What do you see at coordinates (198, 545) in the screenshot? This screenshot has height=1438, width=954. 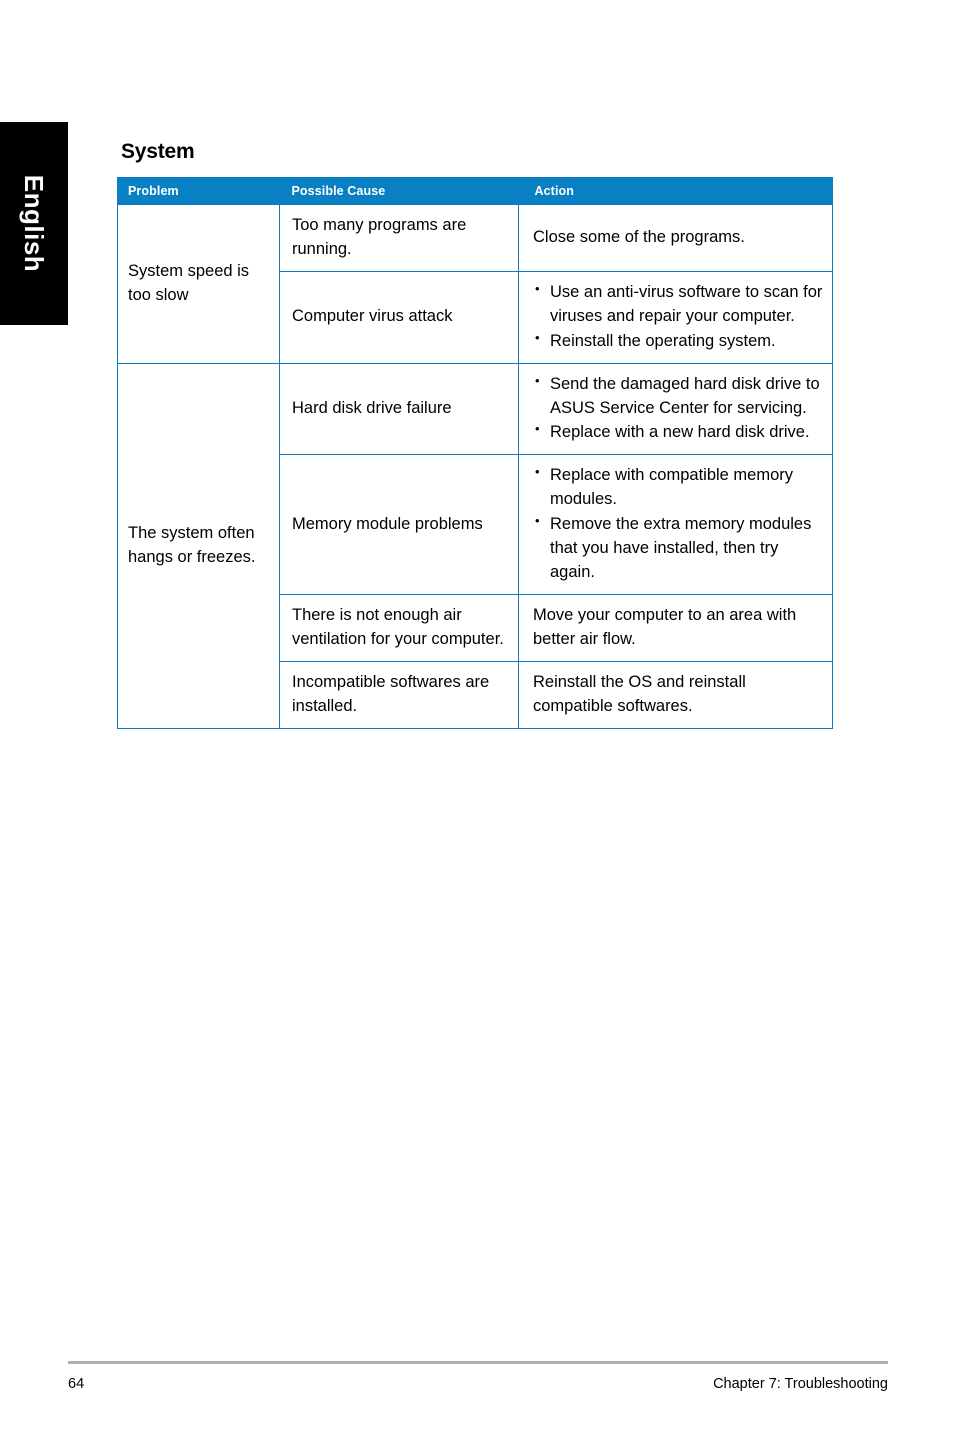 I see `cell-problem: The system often hangs or freezes.` at bounding box center [198, 545].